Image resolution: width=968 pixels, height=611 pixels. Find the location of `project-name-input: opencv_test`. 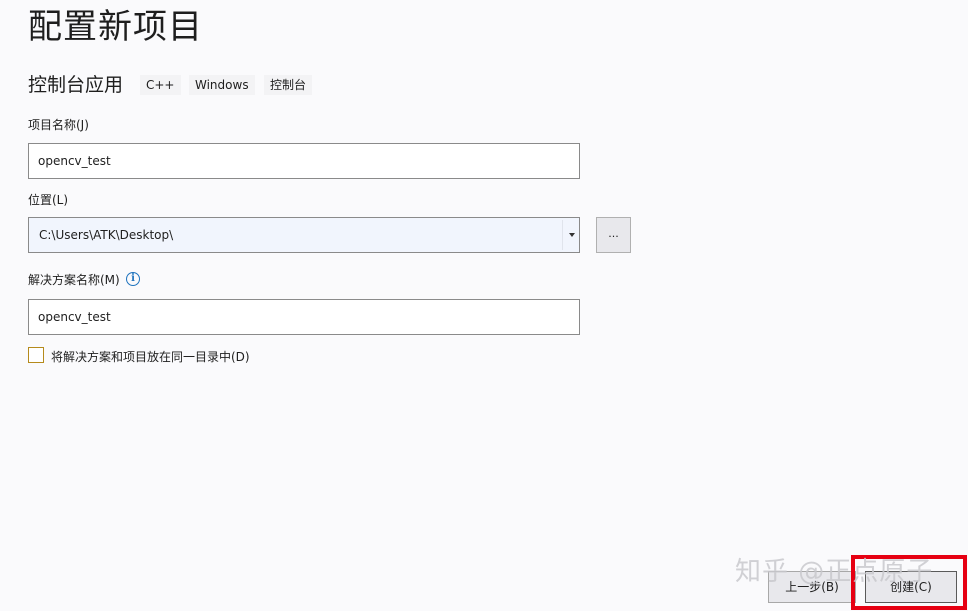

project-name-input: opencv_test is located at coordinates (304, 161).